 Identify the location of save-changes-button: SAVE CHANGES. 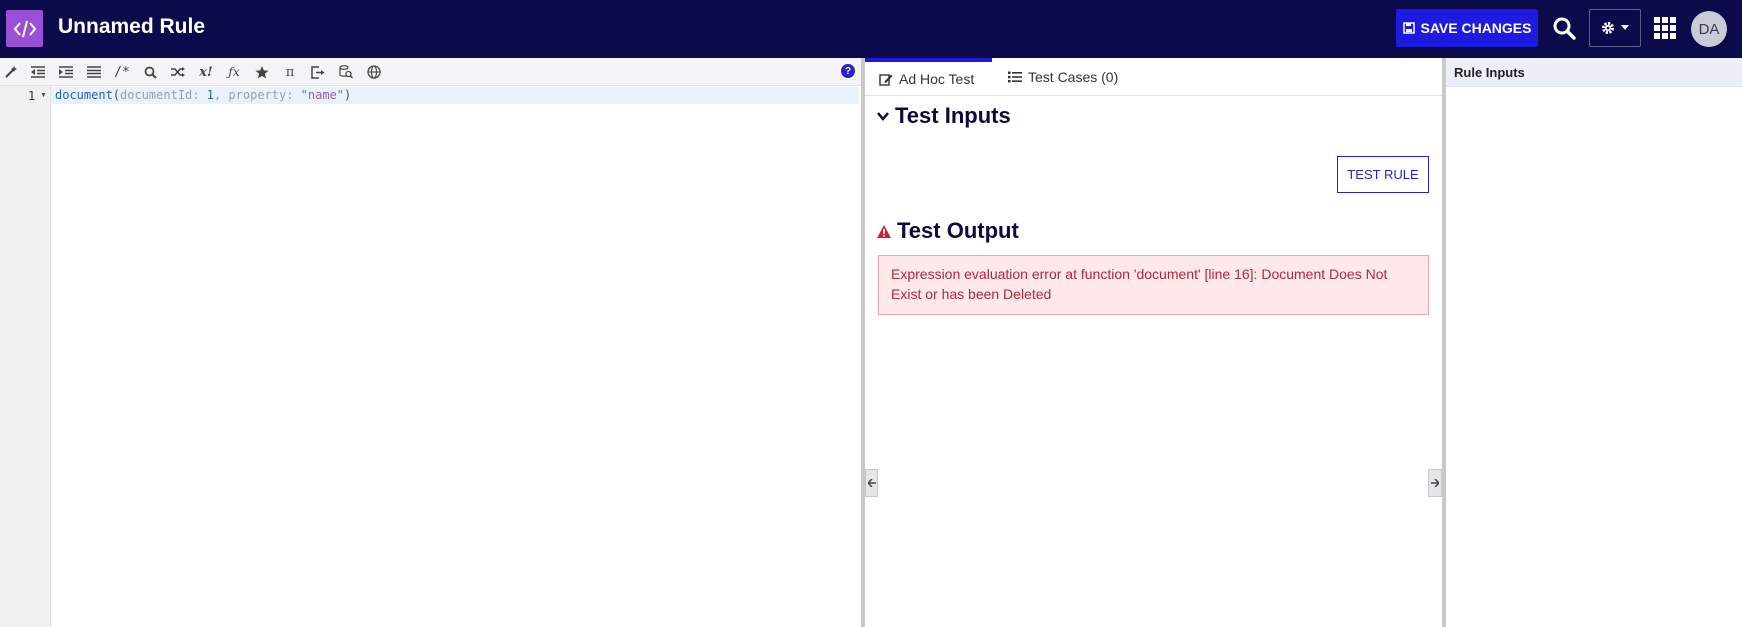
(1467, 28).